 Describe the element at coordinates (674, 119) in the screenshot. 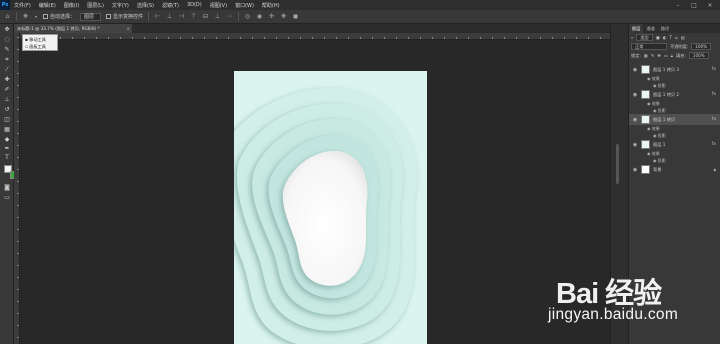

I see `layer-row-selected: ◉ 图层 1 拷贝 fx` at that location.